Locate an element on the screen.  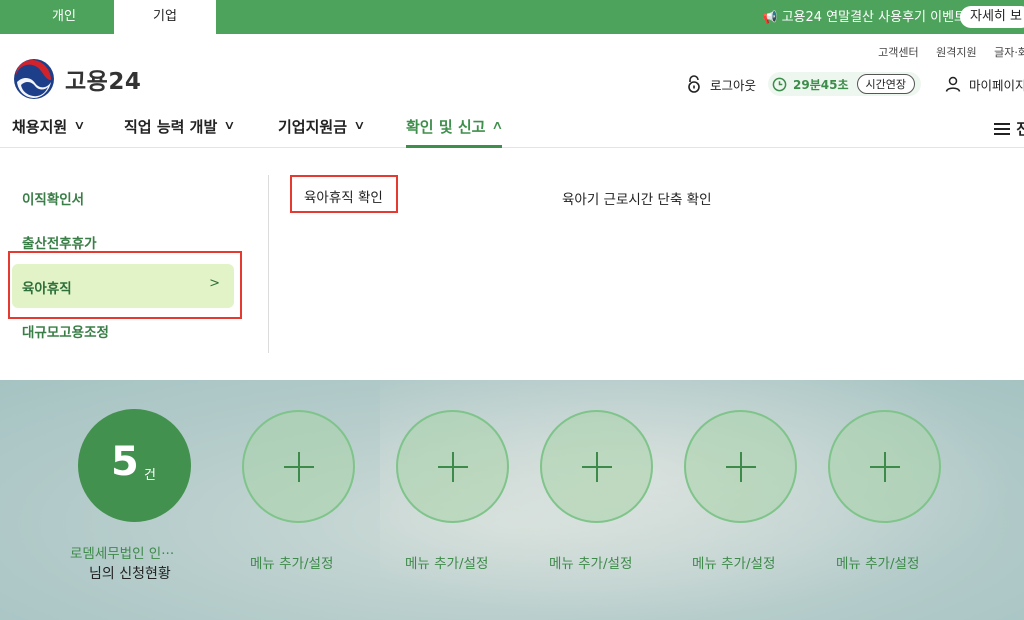
menu-maternity-leave: 출산전후휴가 is located at coordinates (59, 242).